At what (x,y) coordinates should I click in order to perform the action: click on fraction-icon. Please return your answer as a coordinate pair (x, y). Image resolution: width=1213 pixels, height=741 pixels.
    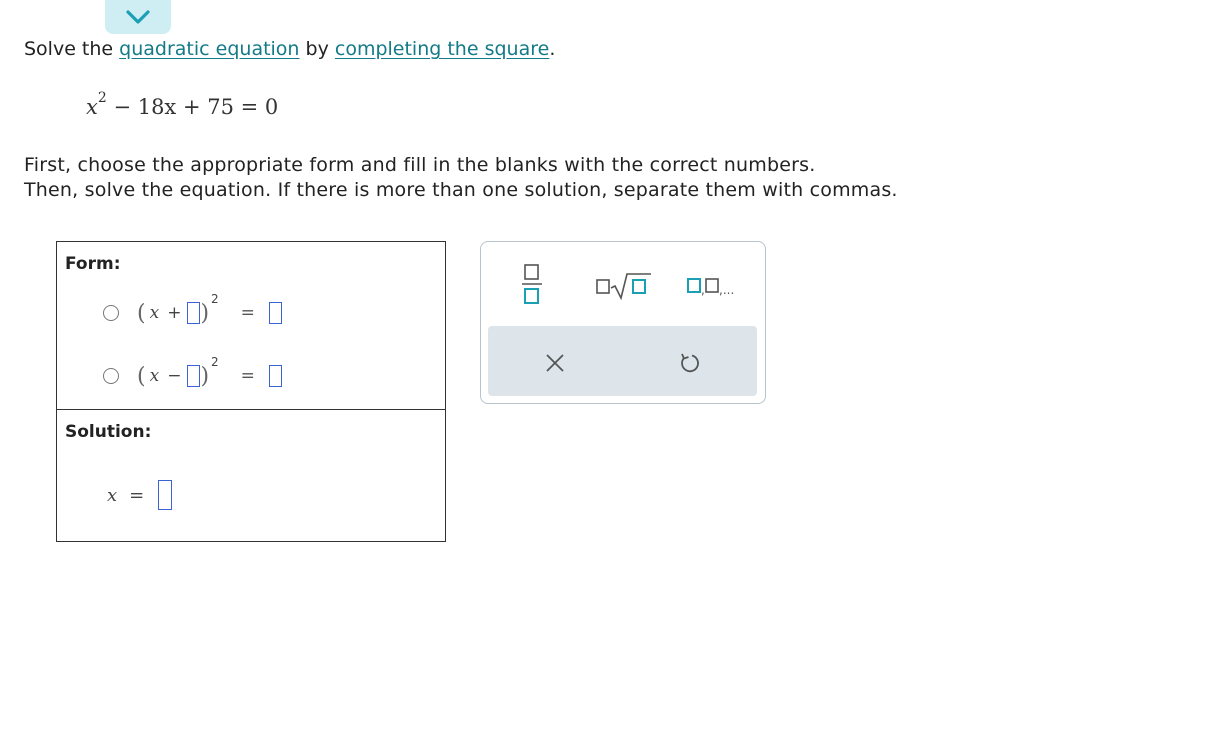
    Looking at the image, I should click on (532, 284).